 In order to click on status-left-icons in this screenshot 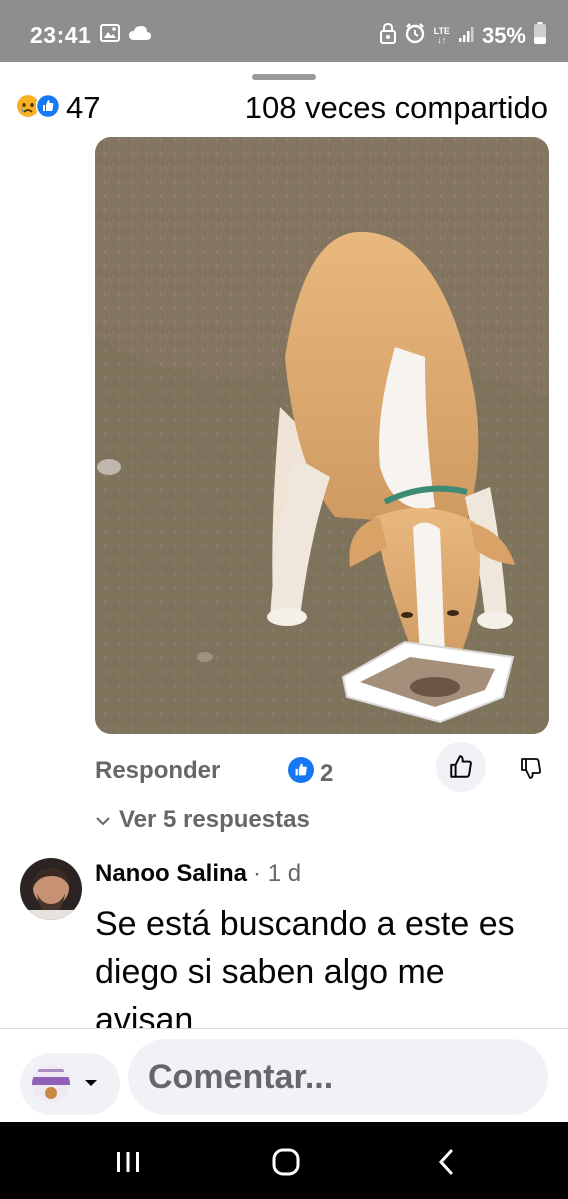, I will do `click(126, 35)`.